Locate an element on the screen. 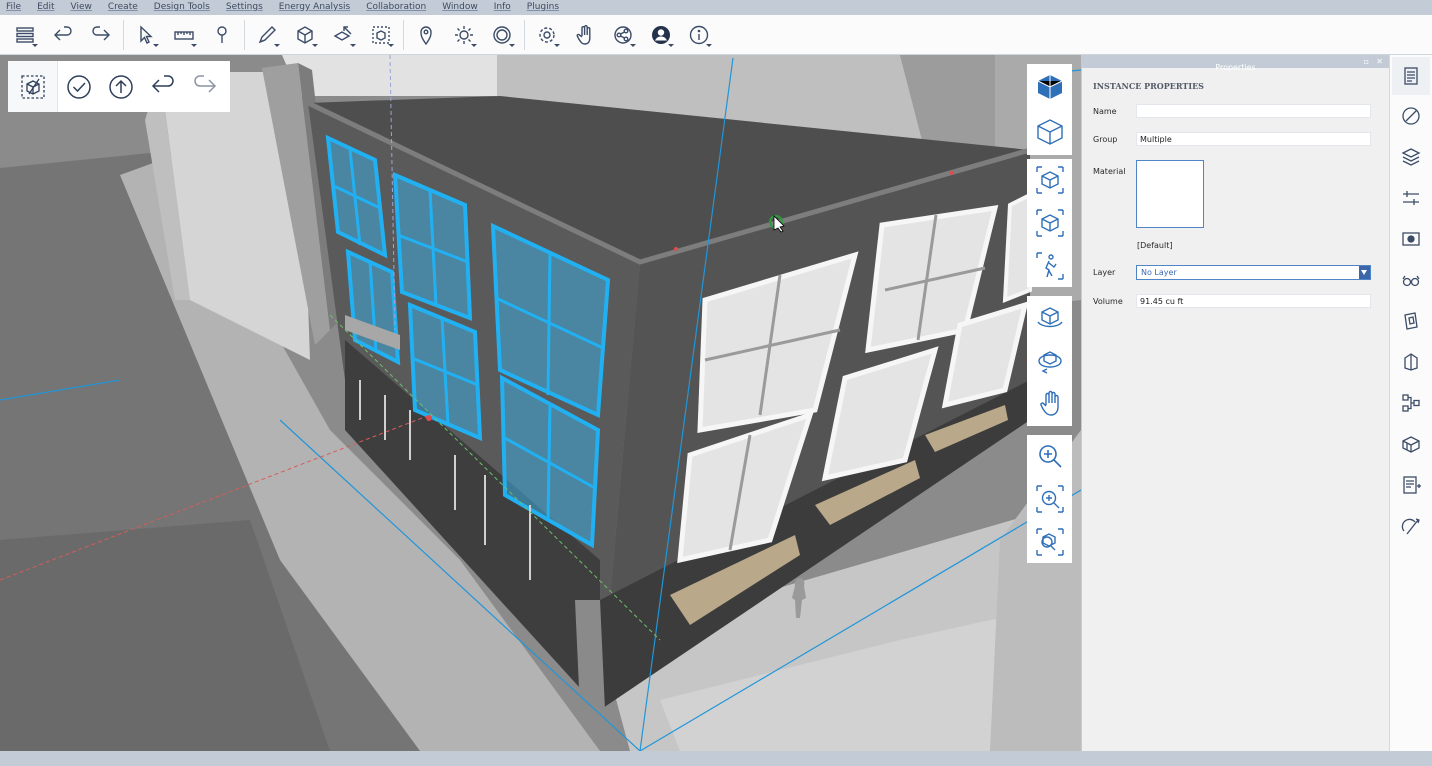  undo-button is located at coordinates (63, 35).